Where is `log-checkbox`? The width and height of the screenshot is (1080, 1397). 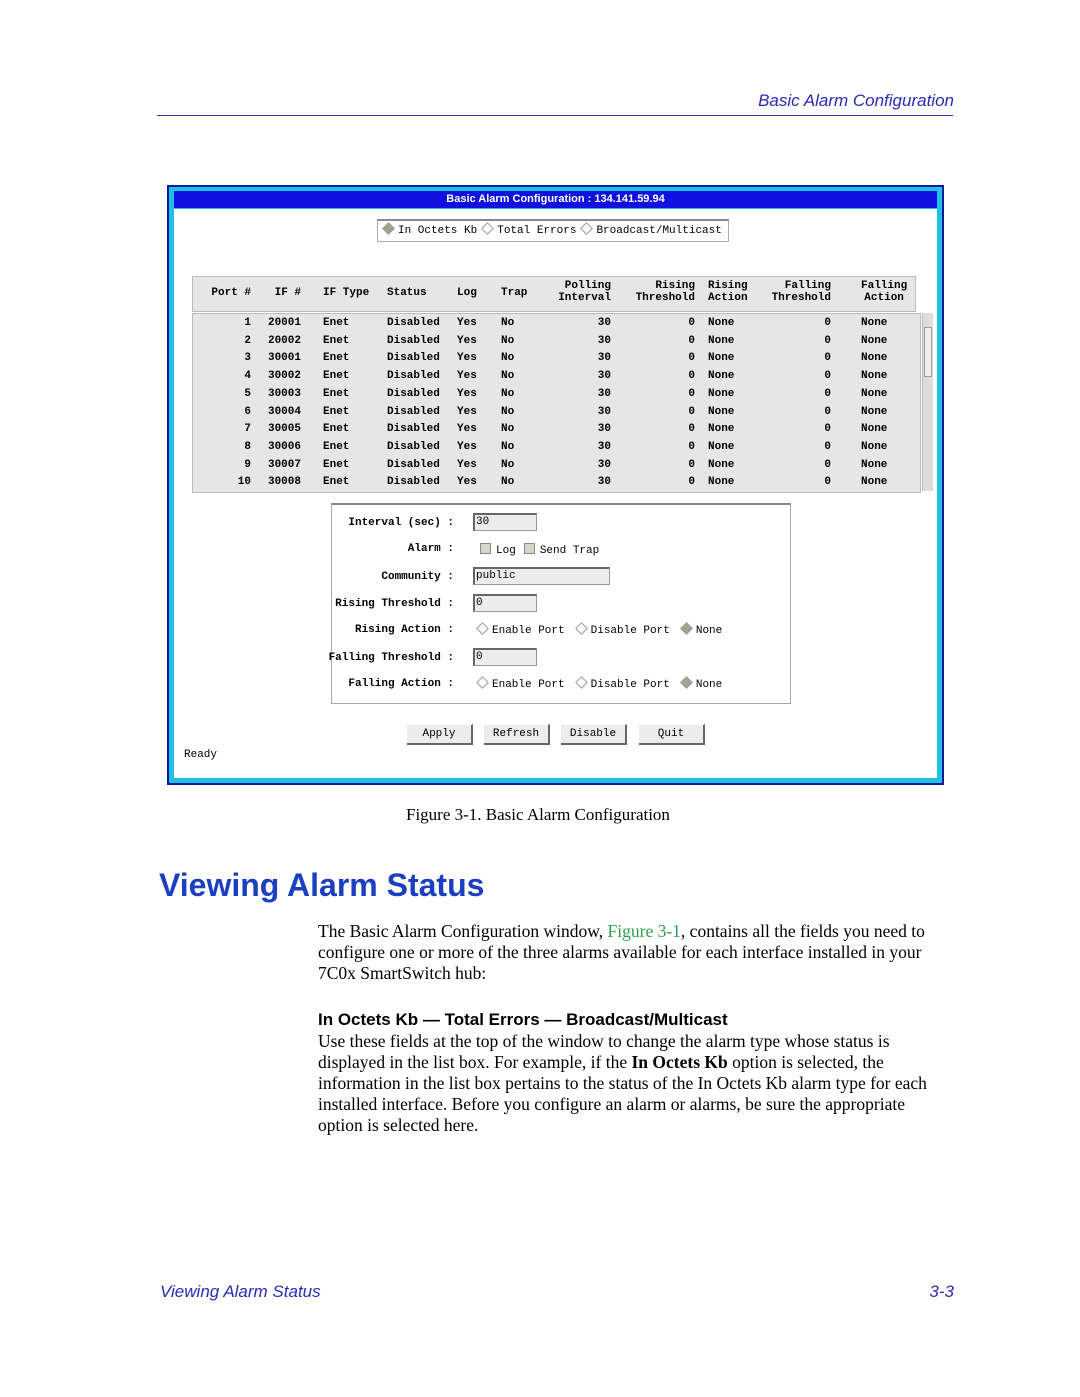 log-checkbox is located at coordinates (485, 548).